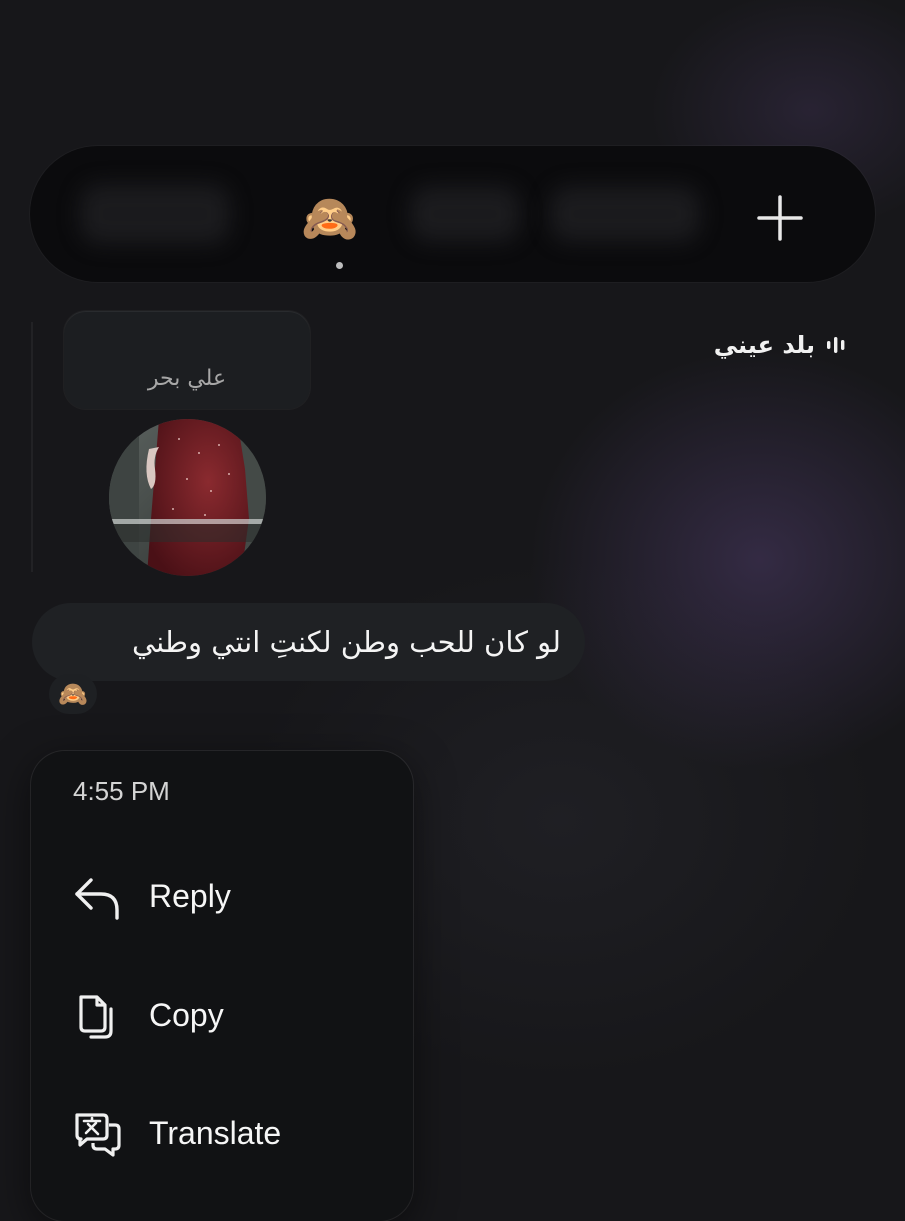  What do you see at coordinates (32, 447) in the screenshot?
I see `thread-line` at bounding box center [32, 447].